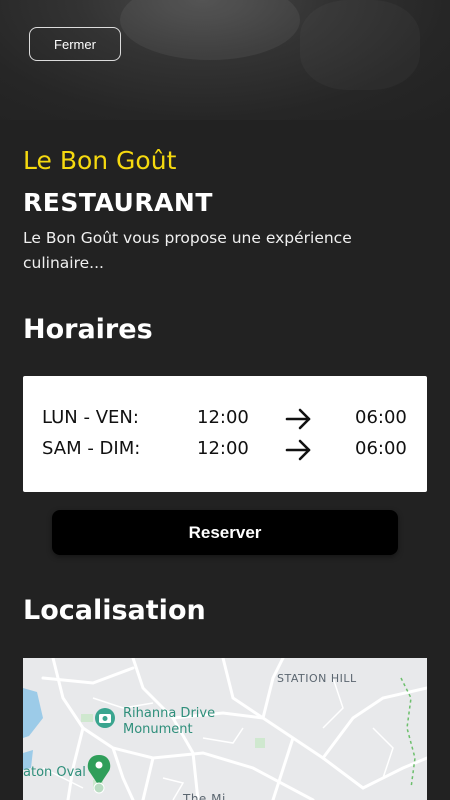 Image resolution: width=450 pixels, height=800 pixels. I want to click on location-heading: Localisation, so click(114, 610).